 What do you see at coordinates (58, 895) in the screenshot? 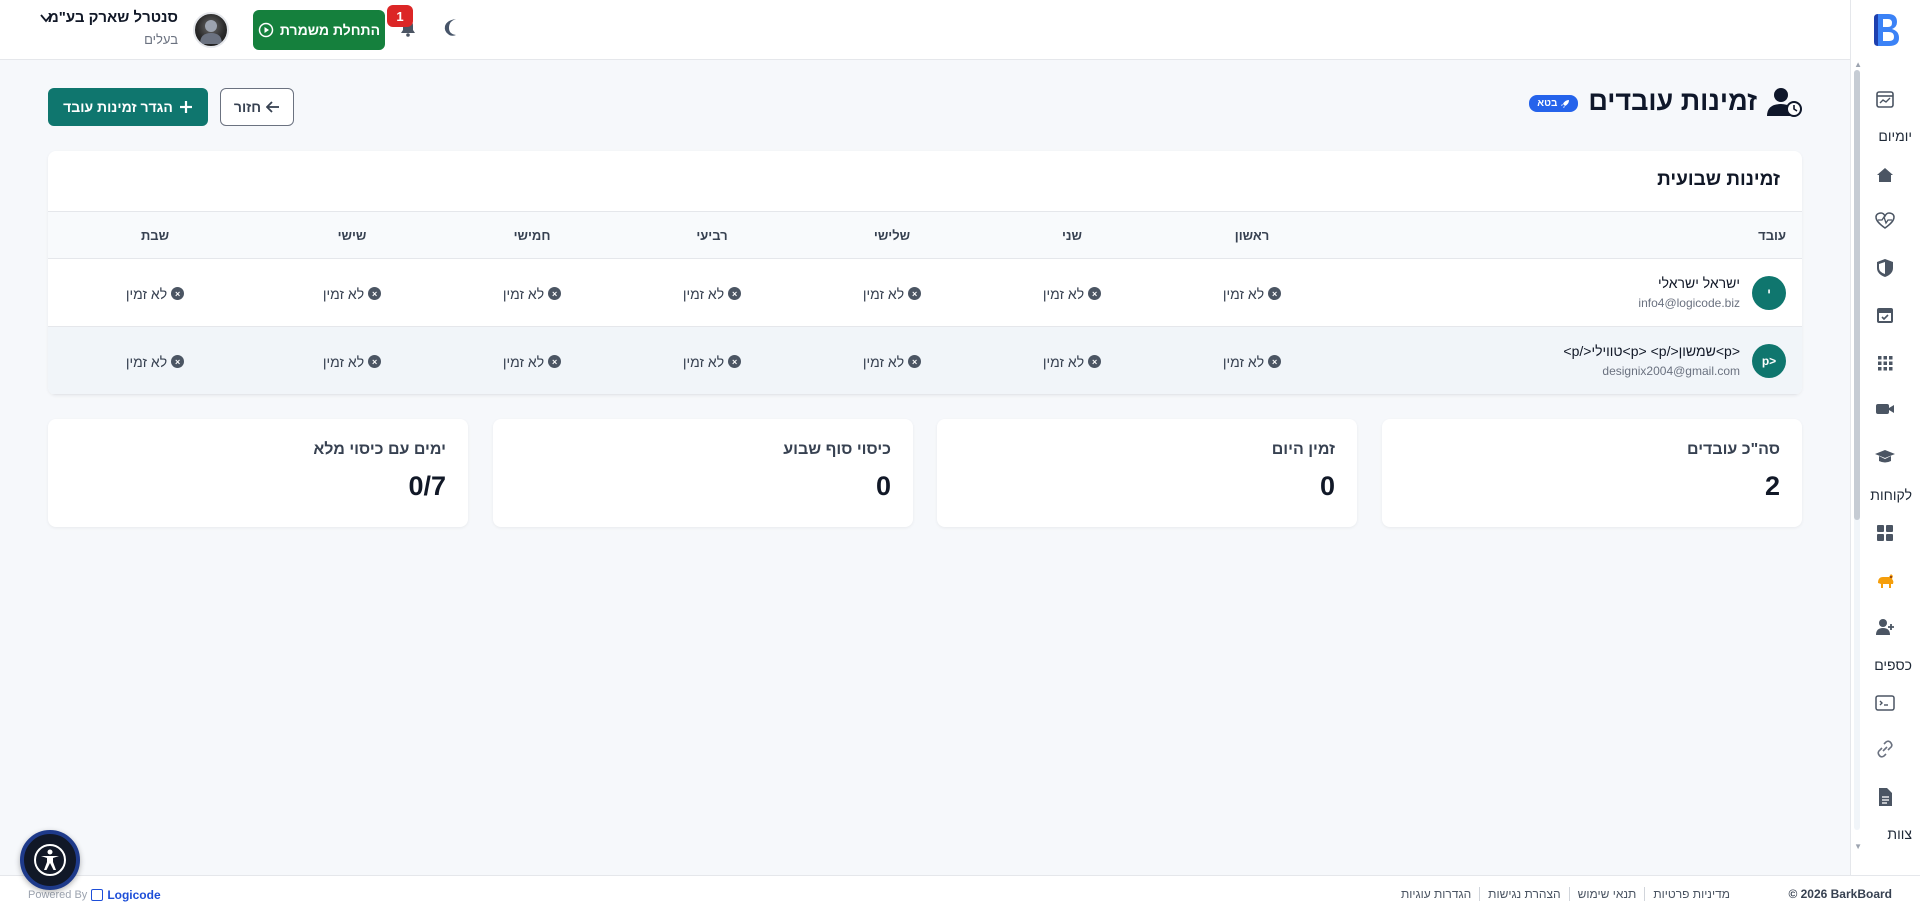
I see `powered-by-label: Powered By` at bounding box center [58, 895].